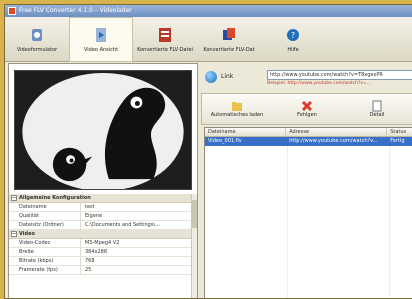 The width and height of the screenshot is (412, 299). What do you see at coordinates (101, 34) in the screenshot?
I see `video-icon` at bounding box center [101, 34].